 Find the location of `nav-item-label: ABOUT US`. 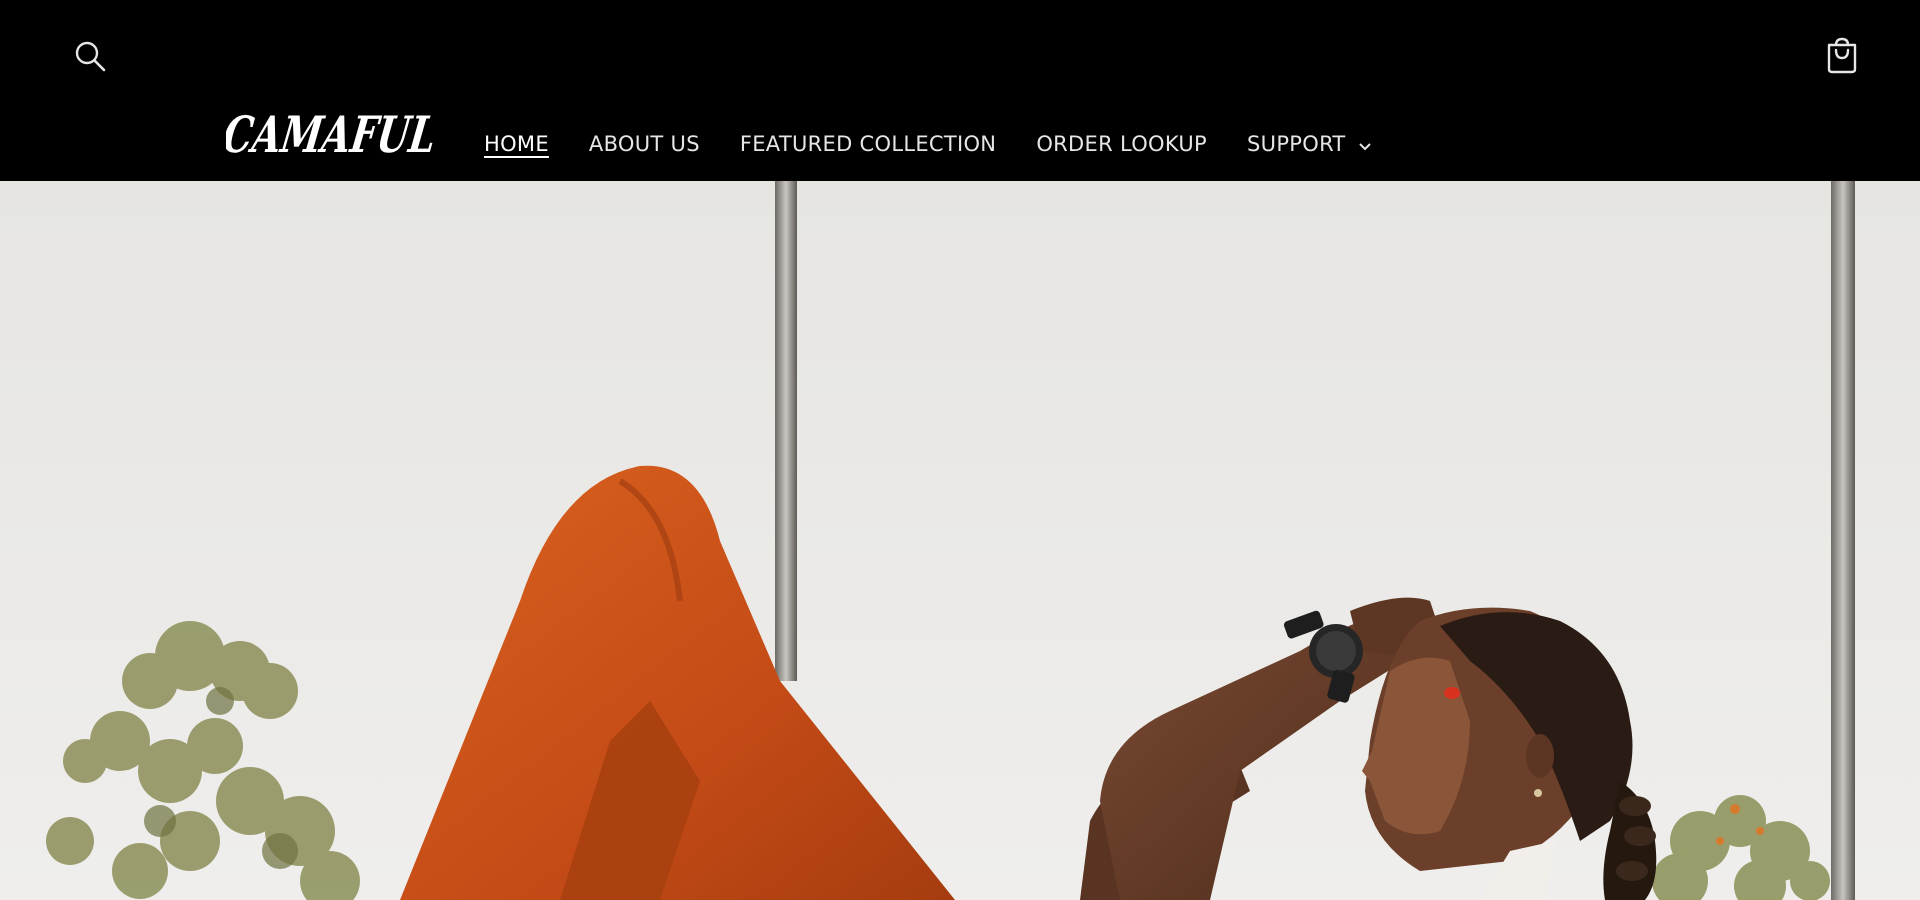

nav-item-label: ABOUT US is located at coordinates (644, 144).